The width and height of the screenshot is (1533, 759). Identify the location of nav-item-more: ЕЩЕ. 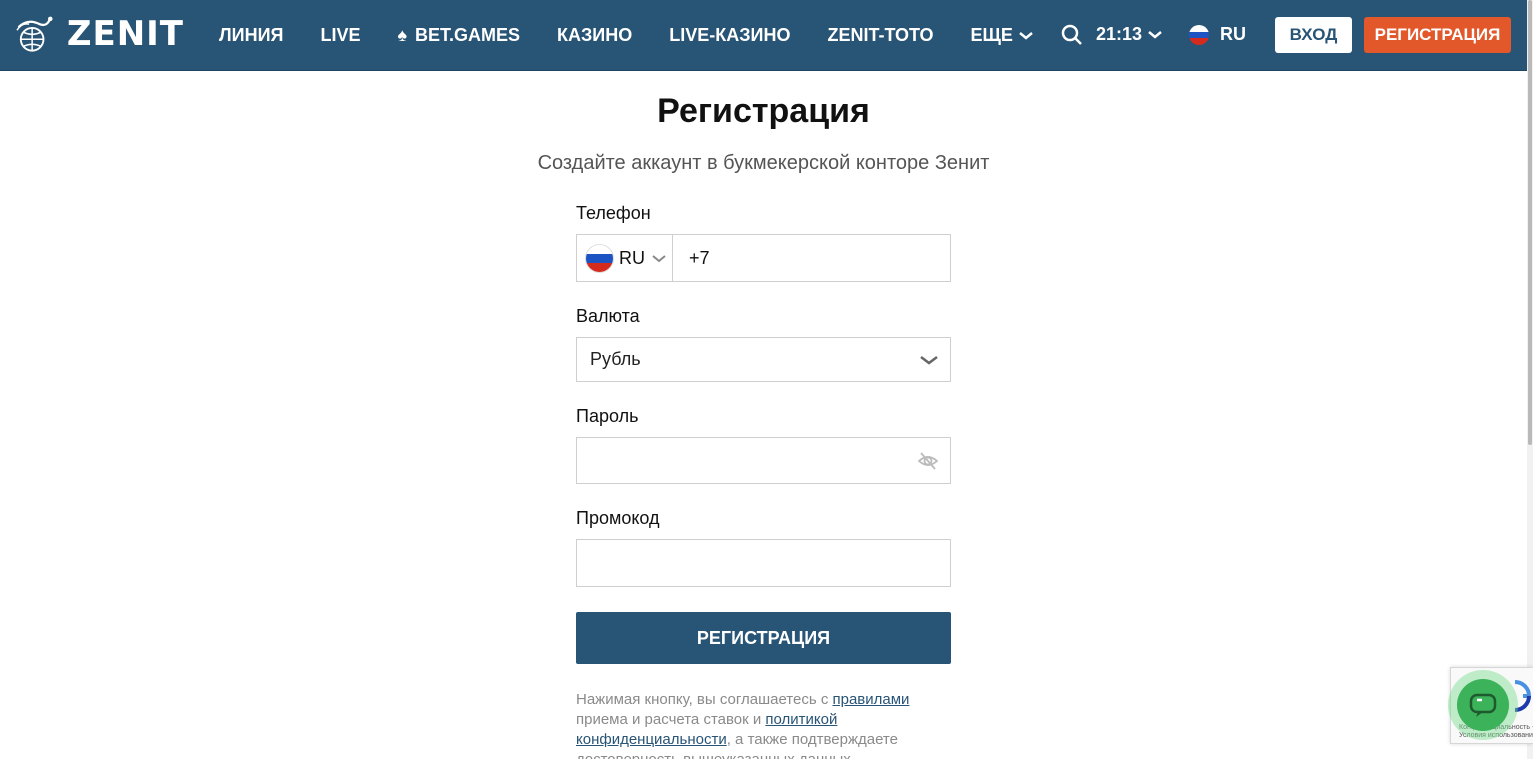
(1002, 35).